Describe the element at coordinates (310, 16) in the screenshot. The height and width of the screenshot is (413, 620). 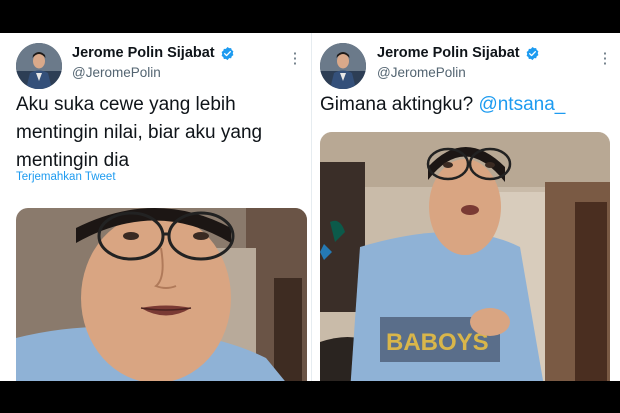
I see `letterbox-top` at that location.